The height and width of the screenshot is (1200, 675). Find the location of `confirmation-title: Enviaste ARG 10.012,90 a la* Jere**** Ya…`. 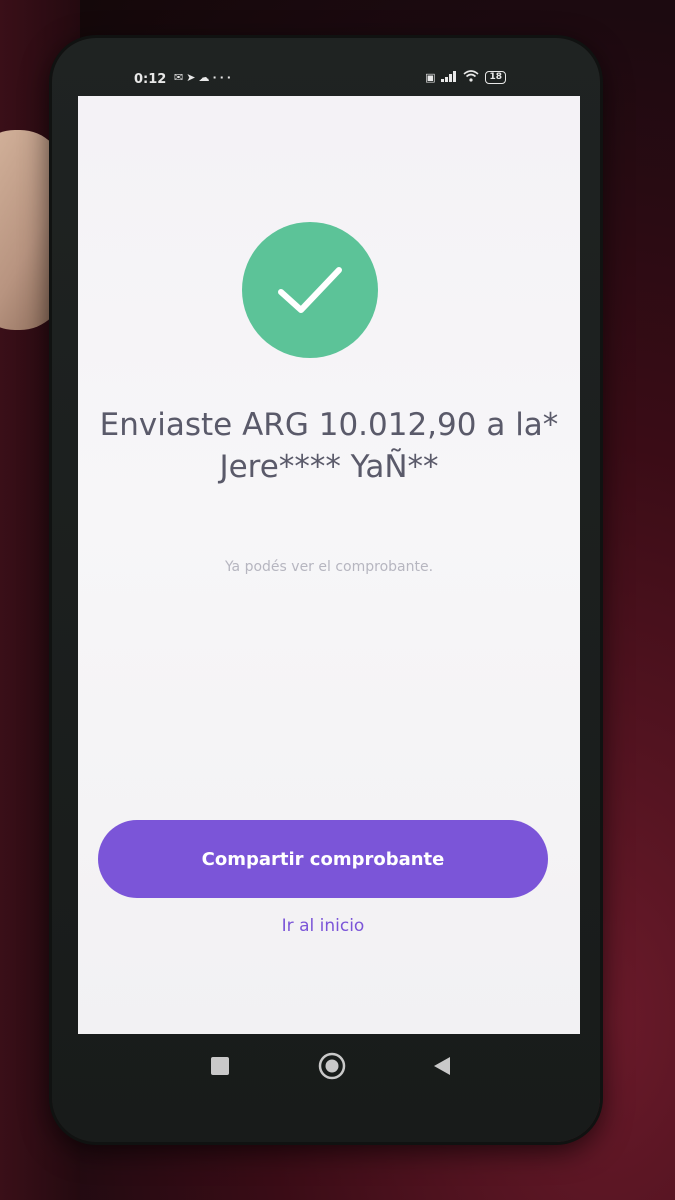

confirmation-title: Enviaste ARG 10.012,90 a la* Jere**** Ya… is located at coordinates (329, 446).